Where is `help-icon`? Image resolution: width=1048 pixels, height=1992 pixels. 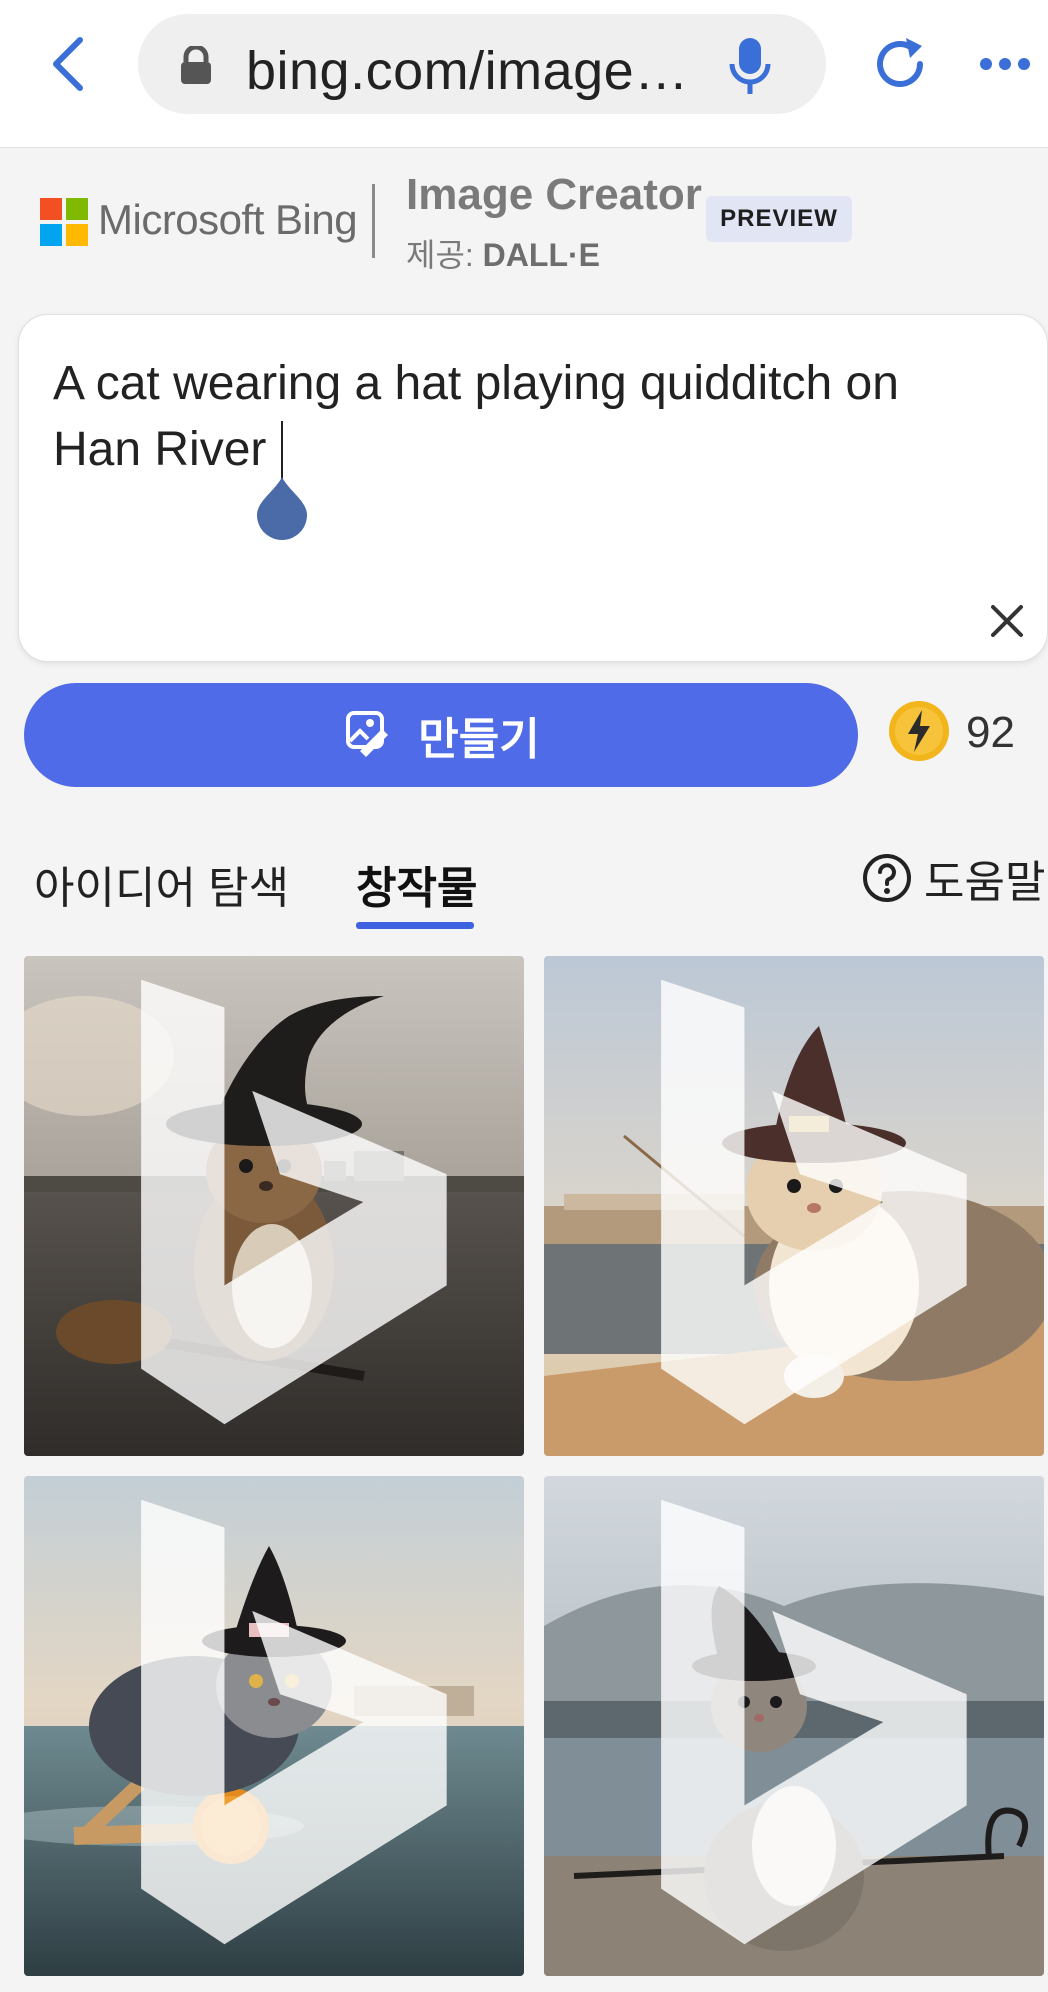
help-icon is located at coordinates (887, 878).